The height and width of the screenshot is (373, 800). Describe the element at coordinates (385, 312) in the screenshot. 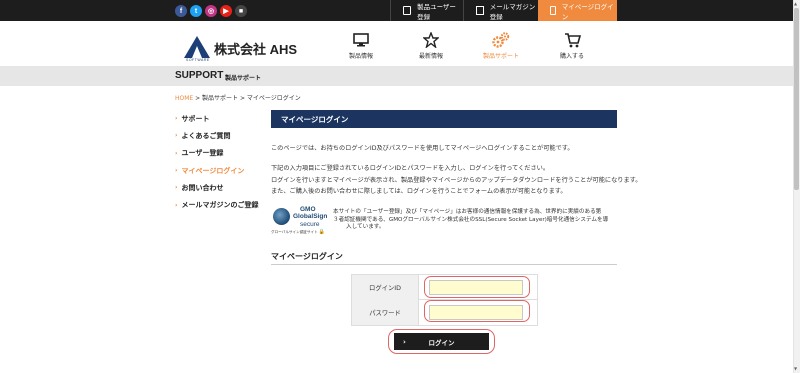

I see `password-label: パスワード` at that location.